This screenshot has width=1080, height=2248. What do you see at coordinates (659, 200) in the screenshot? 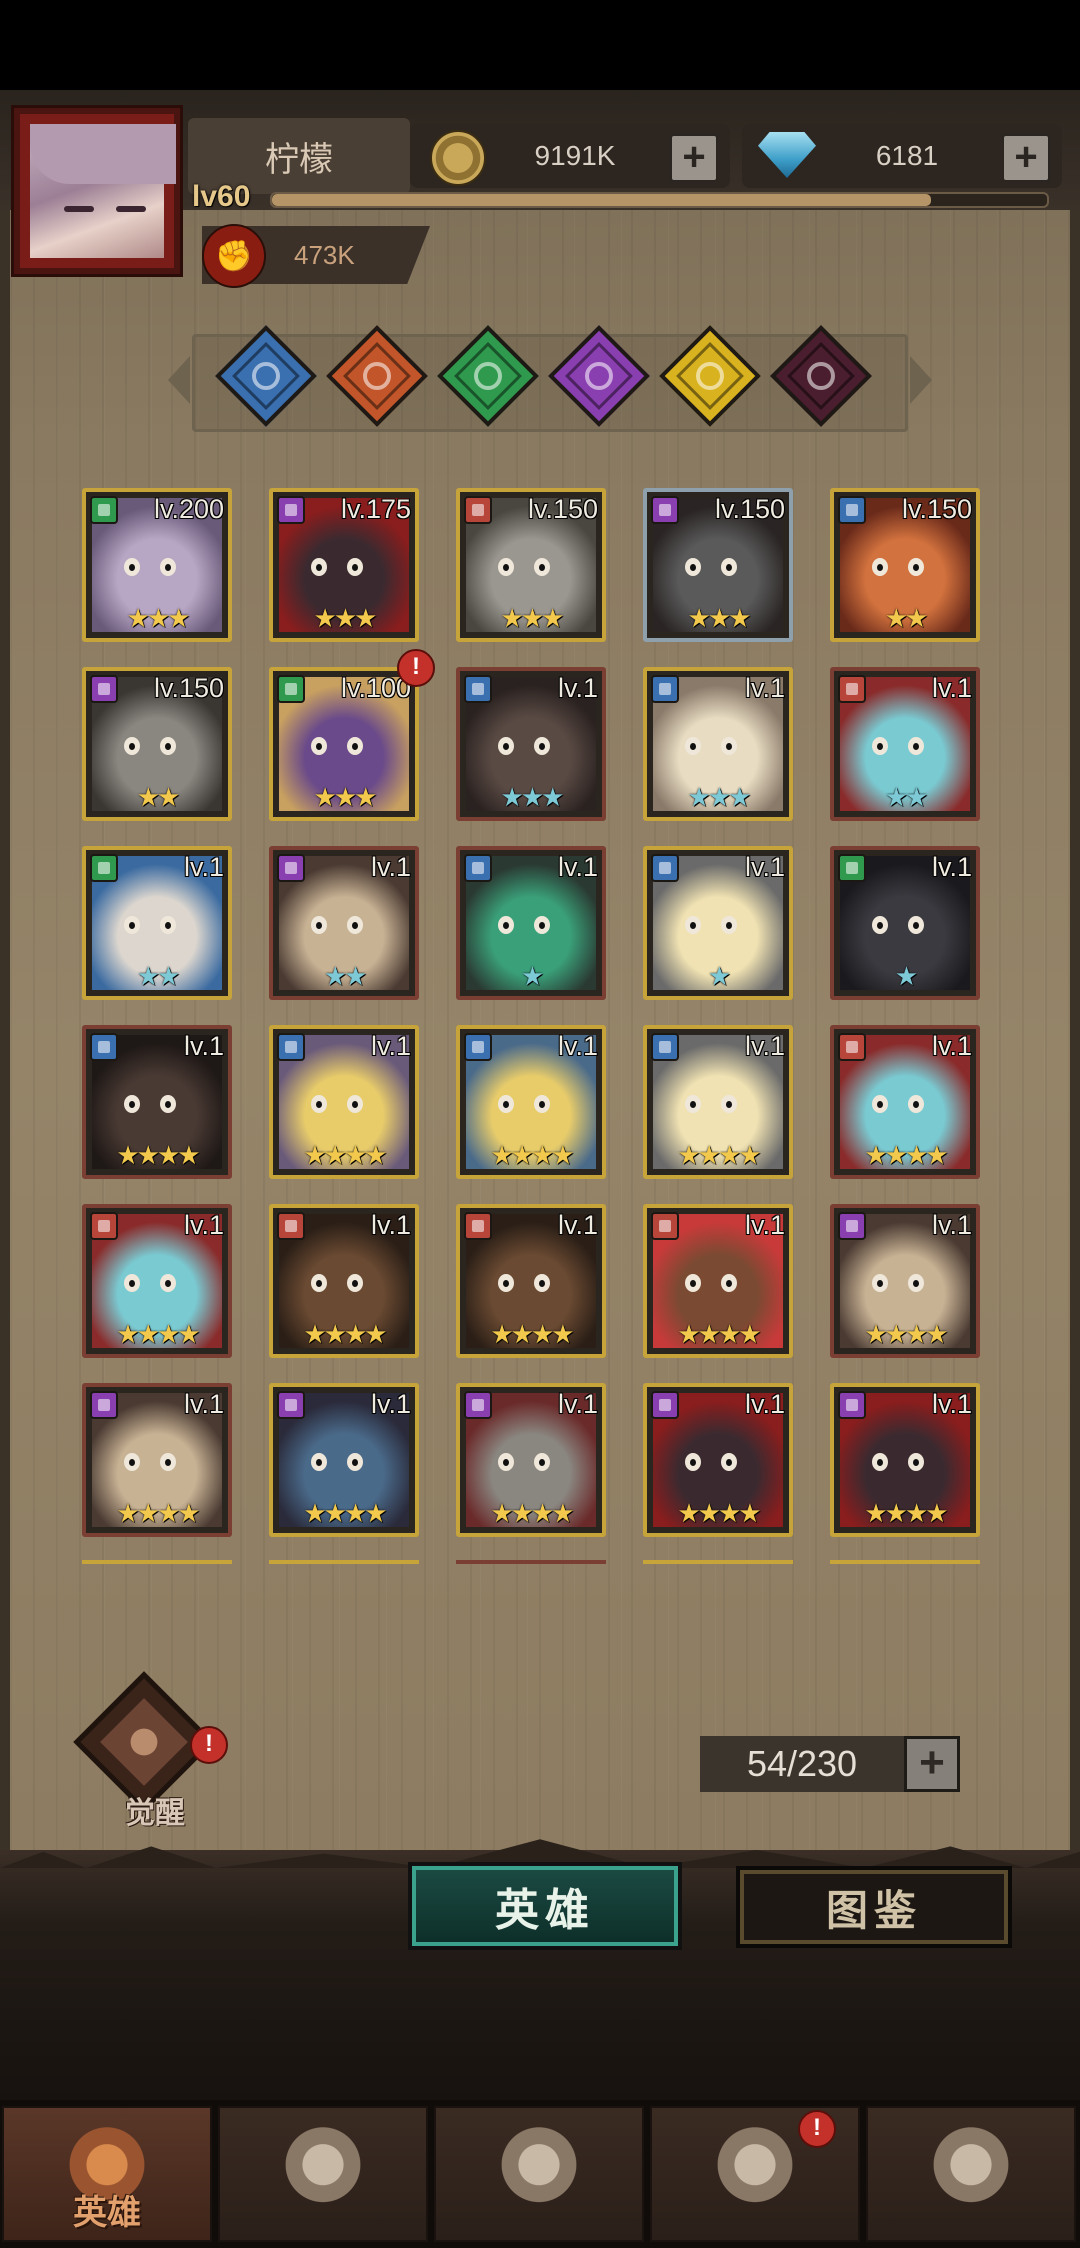
I see `exp-bar` at bounding box center [659, 200].